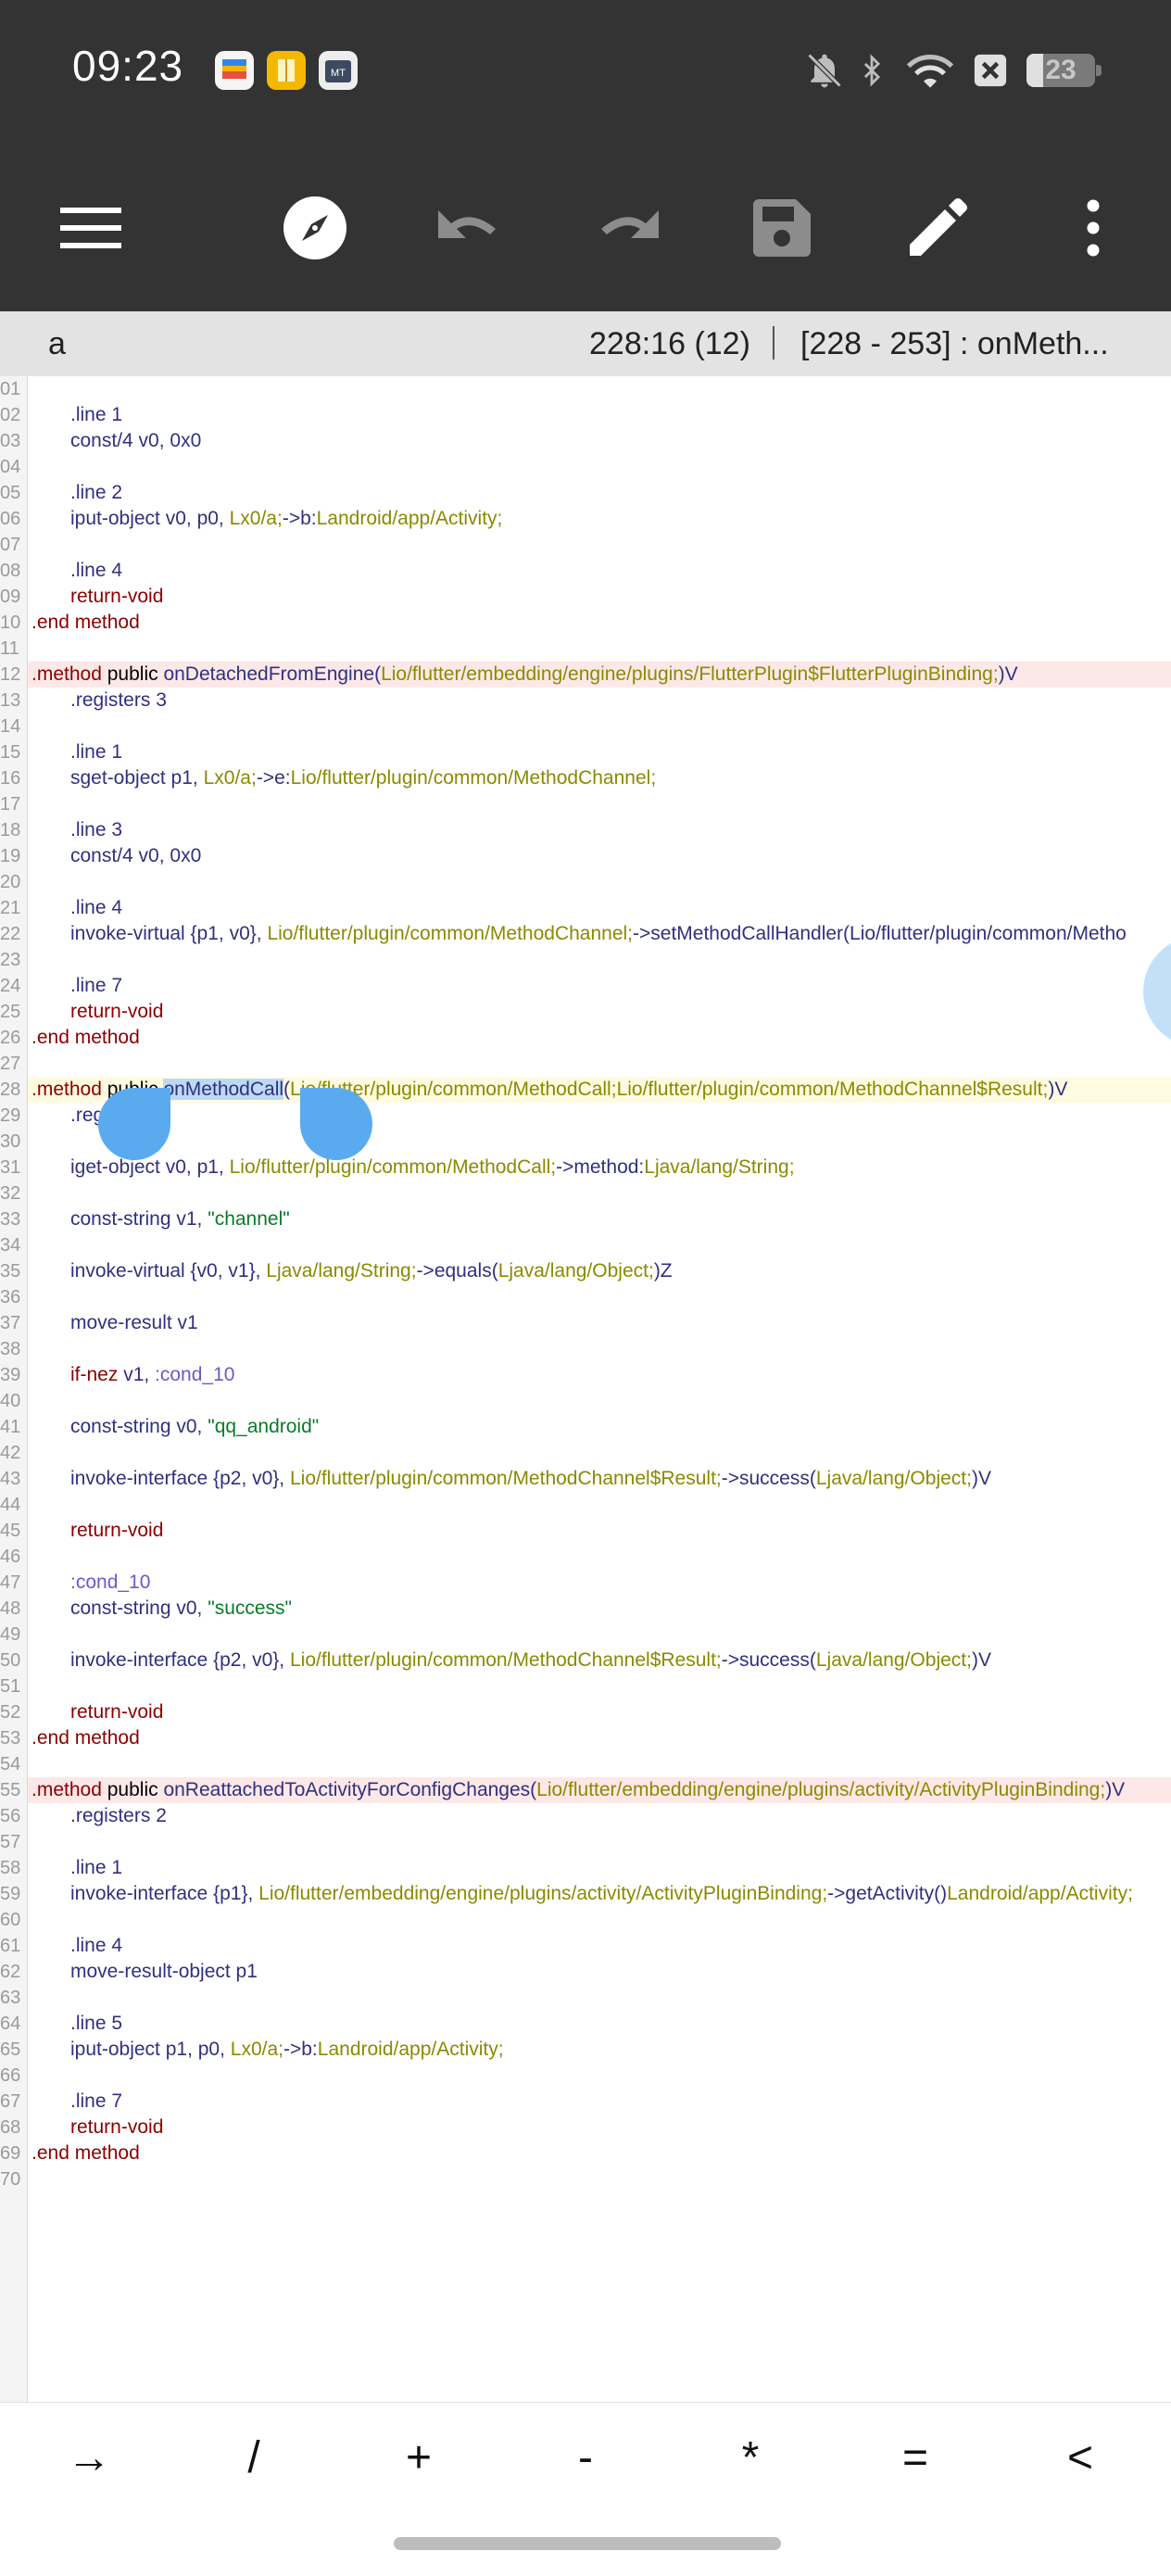 Image resolution: width=1171 pixels, height=2576 pixels. Describe the element at coordinates (133, 1377) in the screenshot. I see `code-line: if-nez v1, :cond_10` at that location.